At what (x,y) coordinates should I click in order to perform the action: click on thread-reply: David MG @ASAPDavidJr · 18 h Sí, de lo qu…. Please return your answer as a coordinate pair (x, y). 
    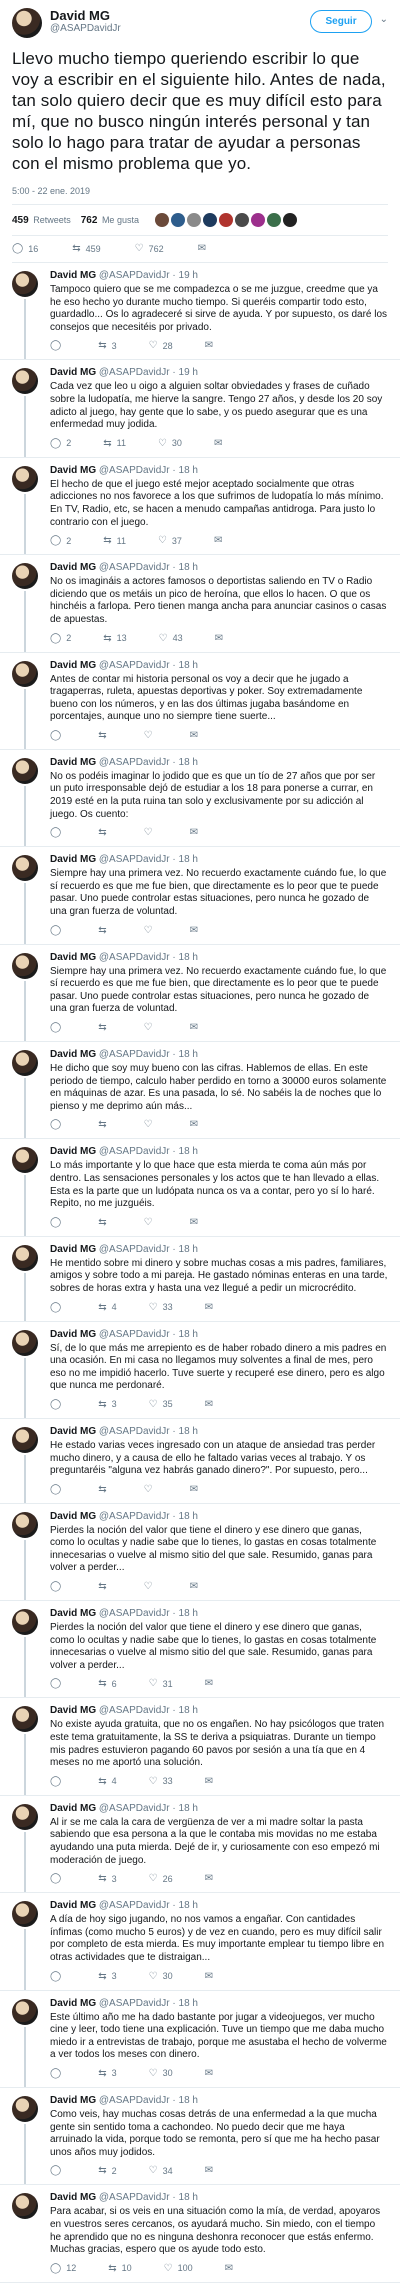
    Looking at the image, I should click on (200, 1370).